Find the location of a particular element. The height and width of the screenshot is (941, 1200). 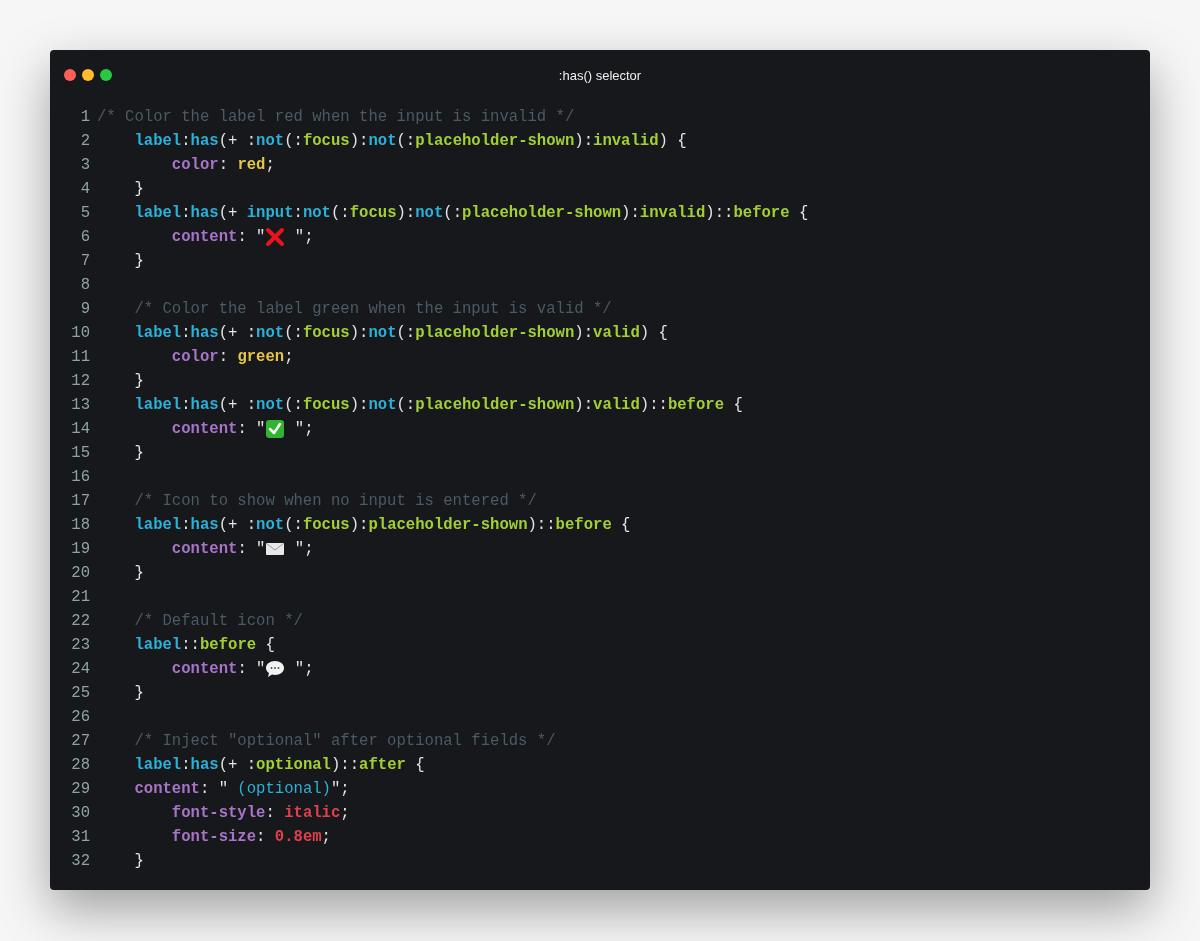

line-number: 24 is located at coordinates (80, 669).